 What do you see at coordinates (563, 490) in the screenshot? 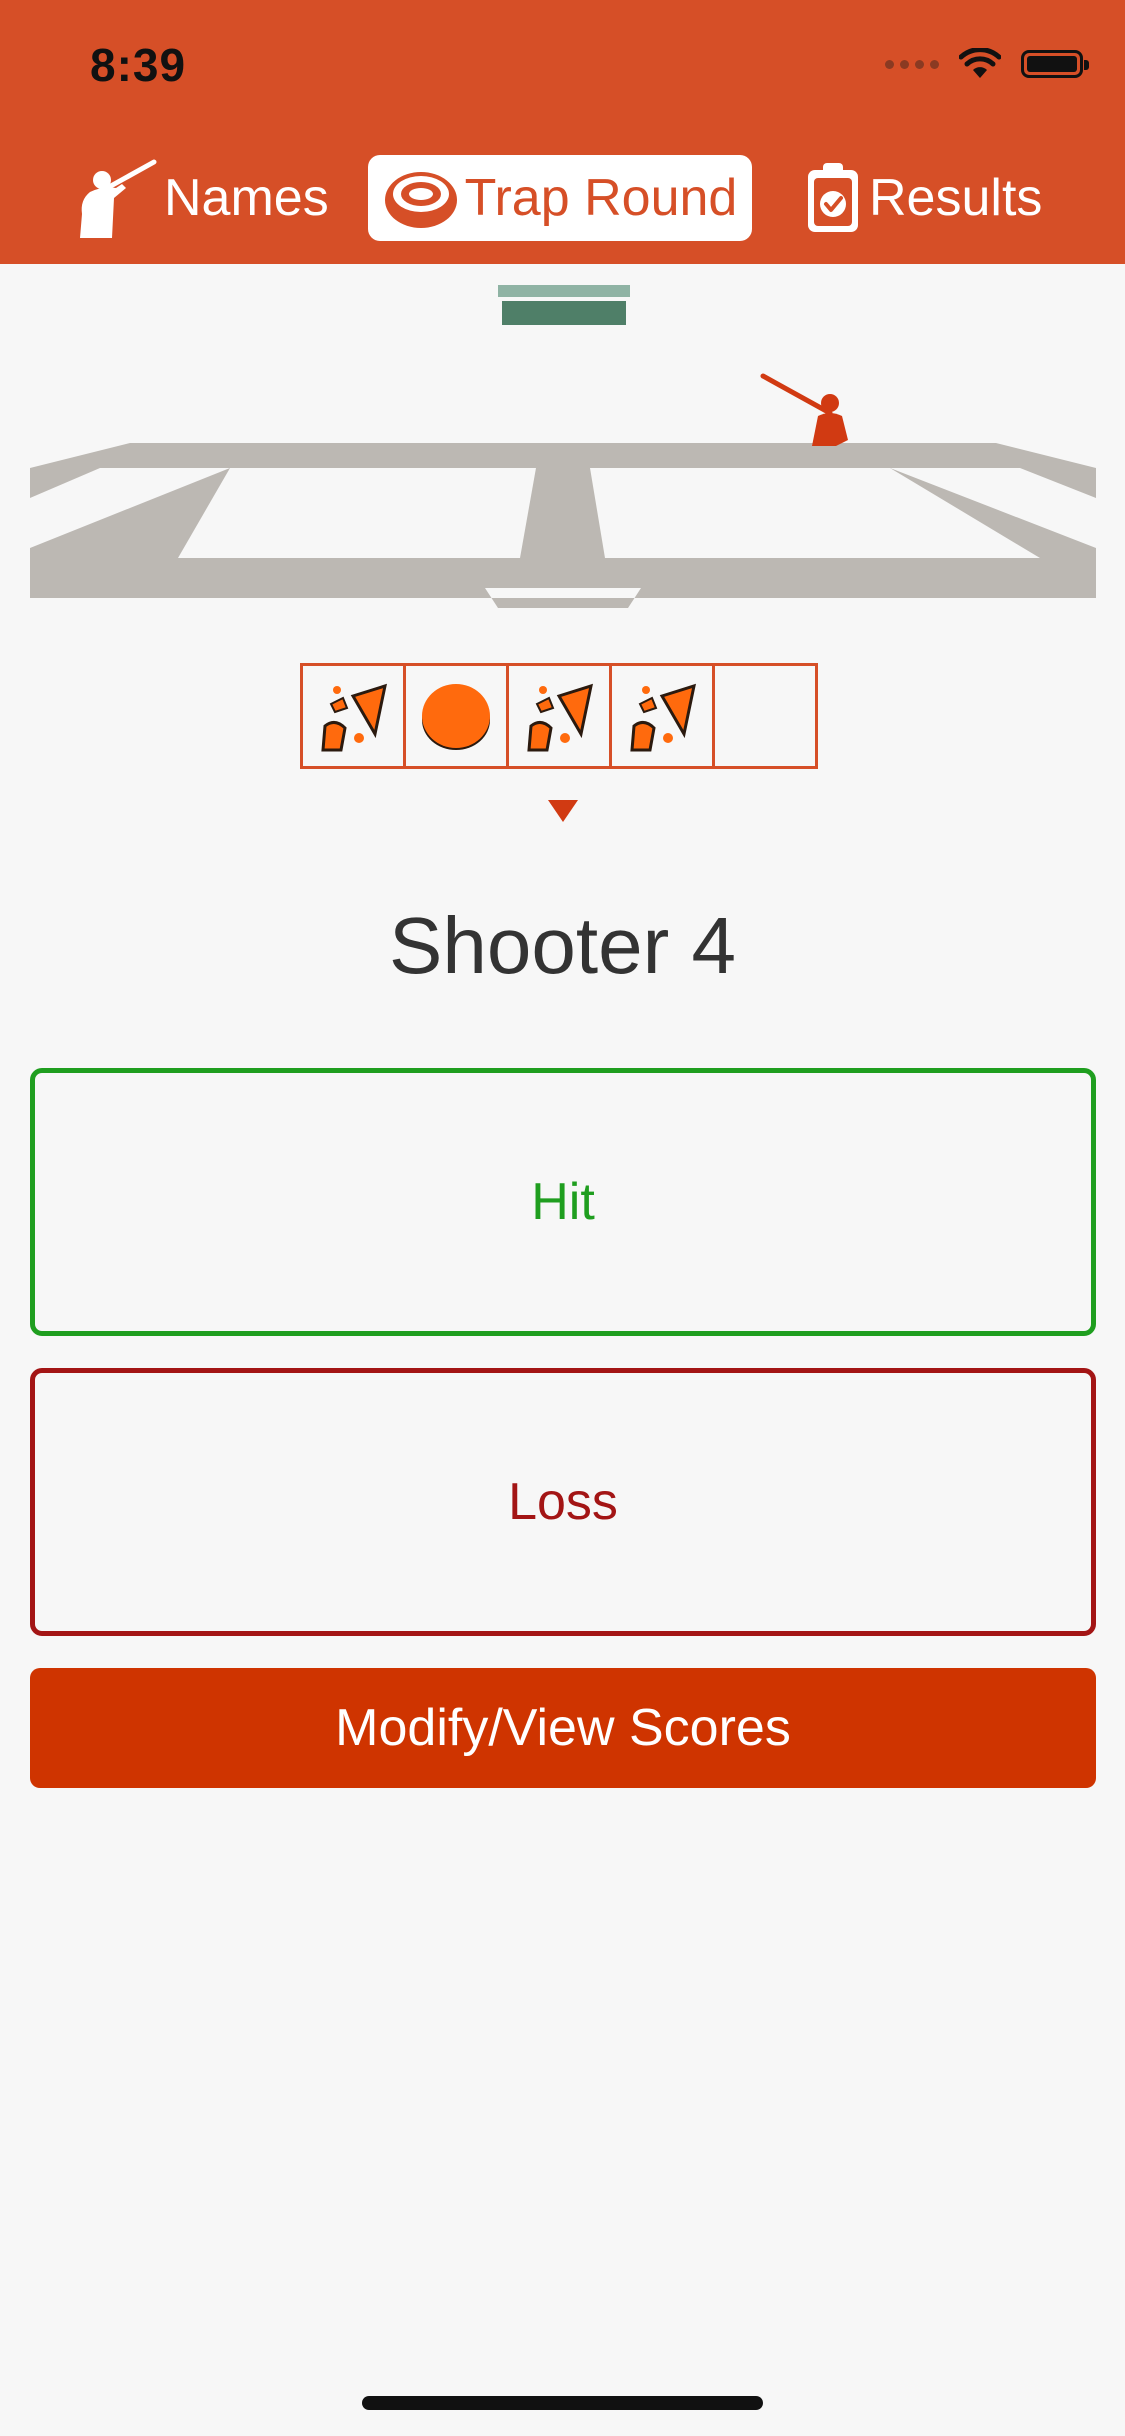
I see `trap-field` at bounding box center [563, 490].